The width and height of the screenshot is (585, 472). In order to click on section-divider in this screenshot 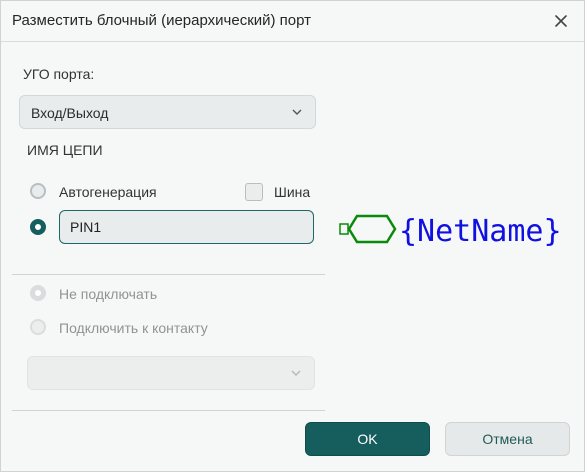, I will do `click(168, 274)`.